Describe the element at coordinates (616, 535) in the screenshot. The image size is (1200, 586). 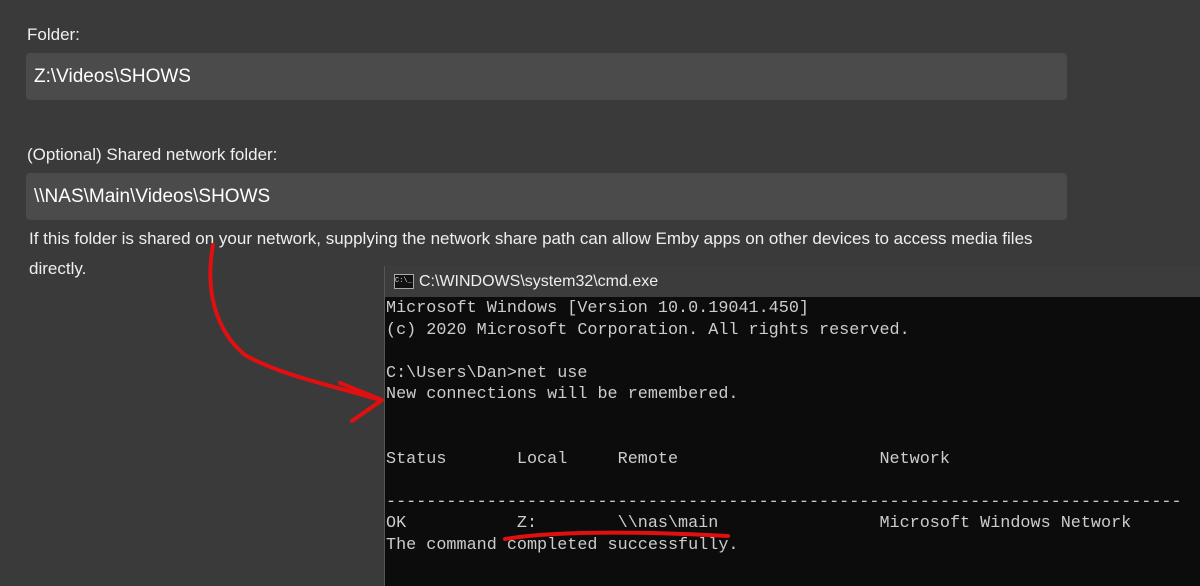
I see `underline-annotation` at that location.